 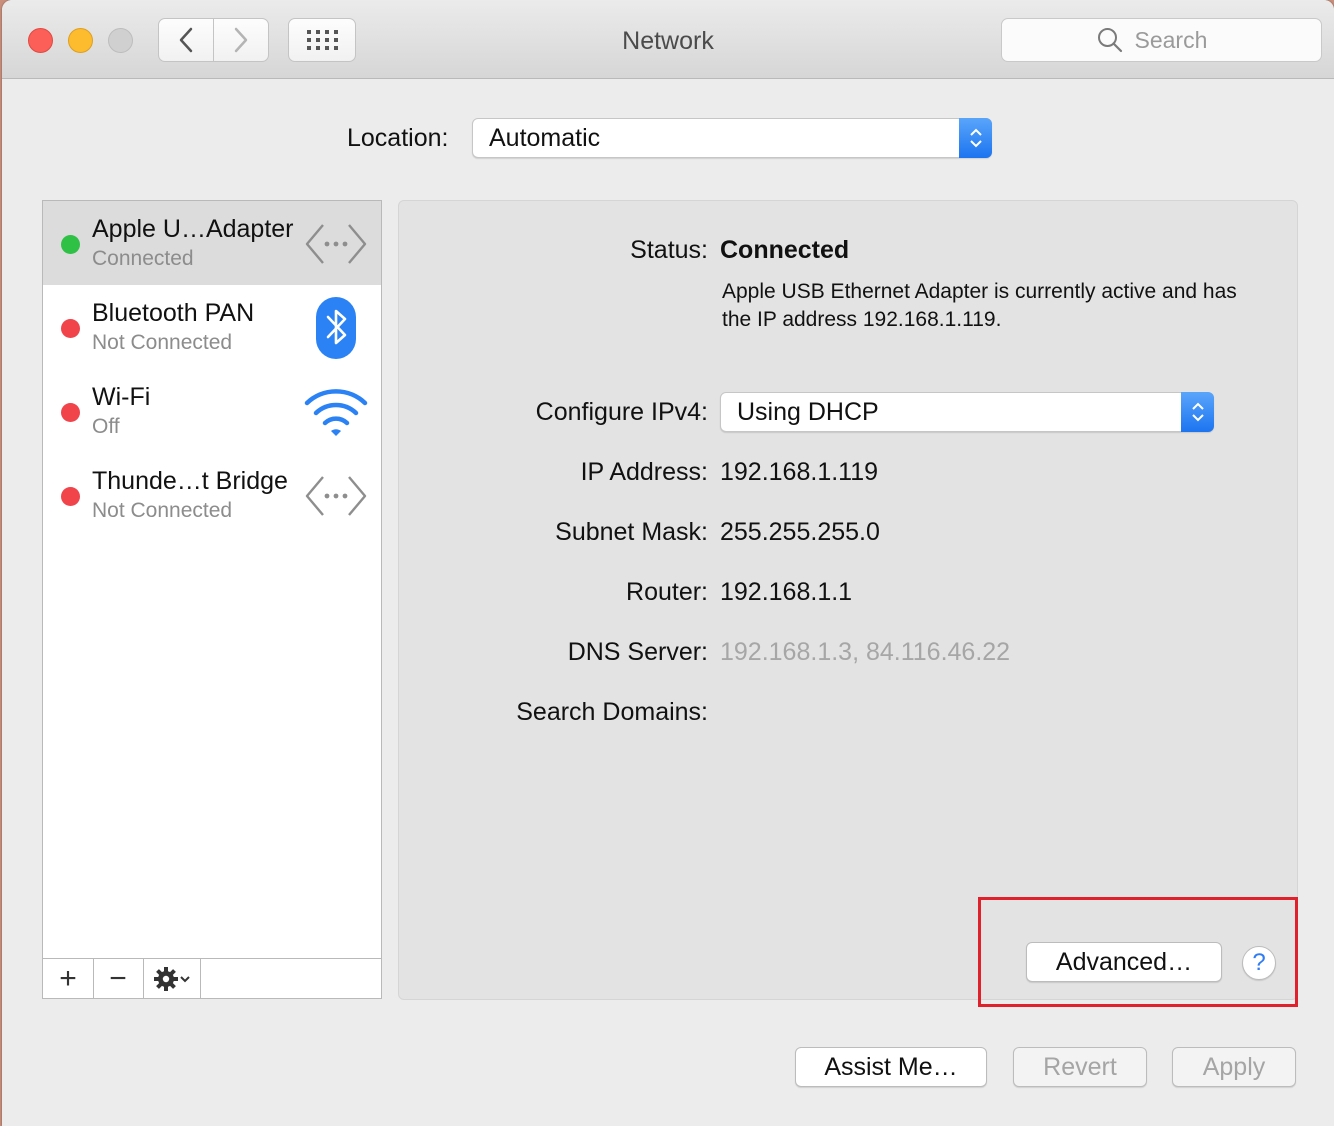 What do you see at coordinates (786, 592) in the screenshot?
I see `router-value: 192.168.1.1` at bounding box center [786, 592].